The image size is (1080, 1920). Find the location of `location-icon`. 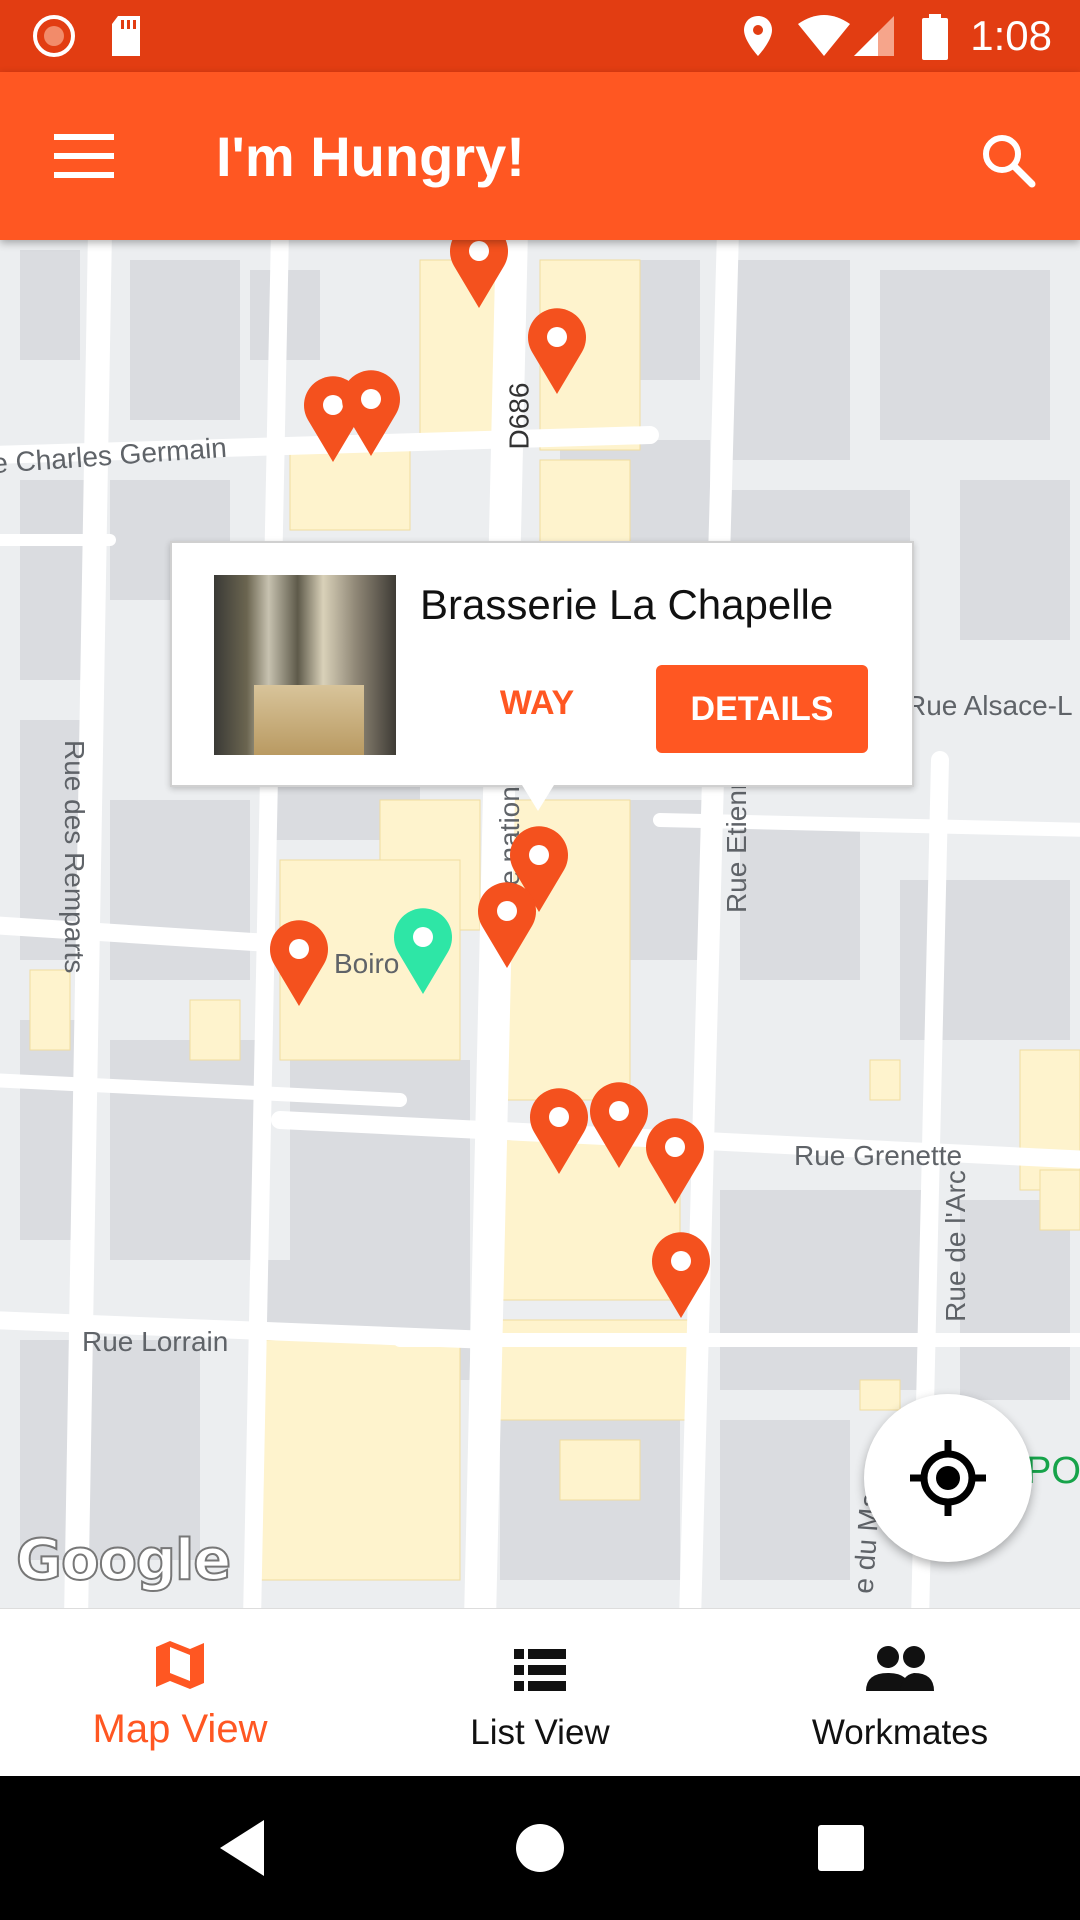

location-icon is located at coordinates (758, 36).